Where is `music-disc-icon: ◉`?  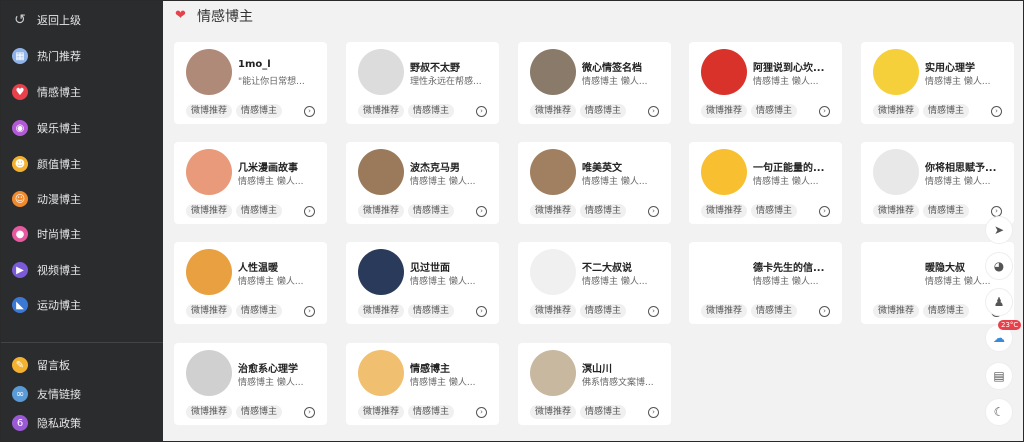 music-disc-icon: ◉ is located at coordinates (20, 128).